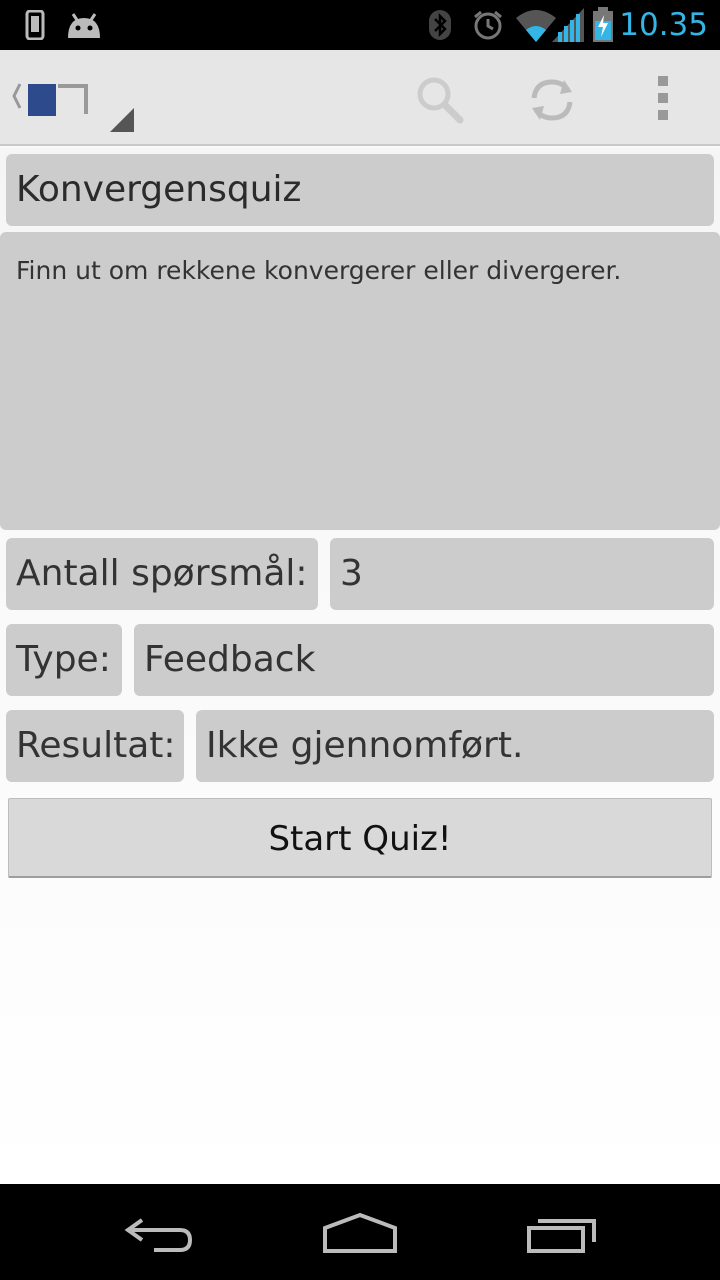 This screenshot has width=720, height=1280. Describe the element at coordinates (84, 25) in the screenshot. I see `android-icon` at that location.